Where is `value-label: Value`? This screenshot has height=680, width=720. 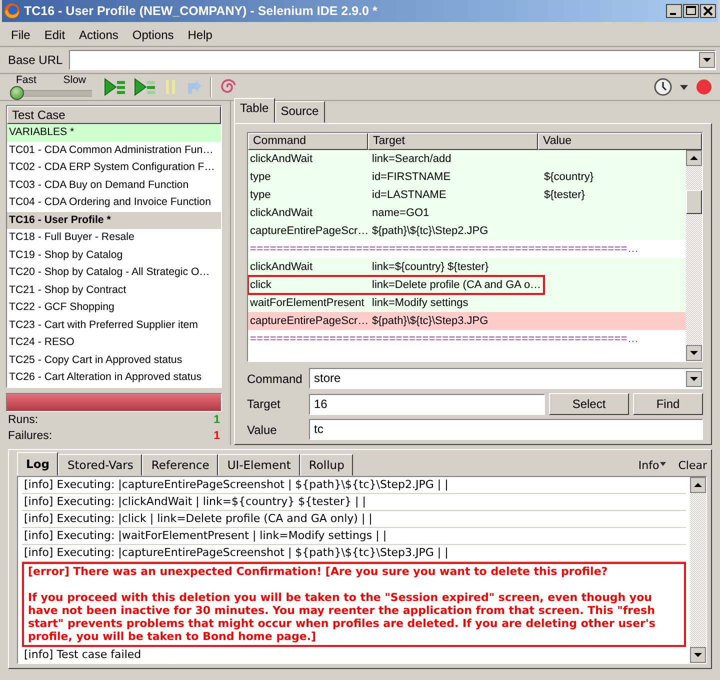
value-label: Value is located at coordinates (262, 429).